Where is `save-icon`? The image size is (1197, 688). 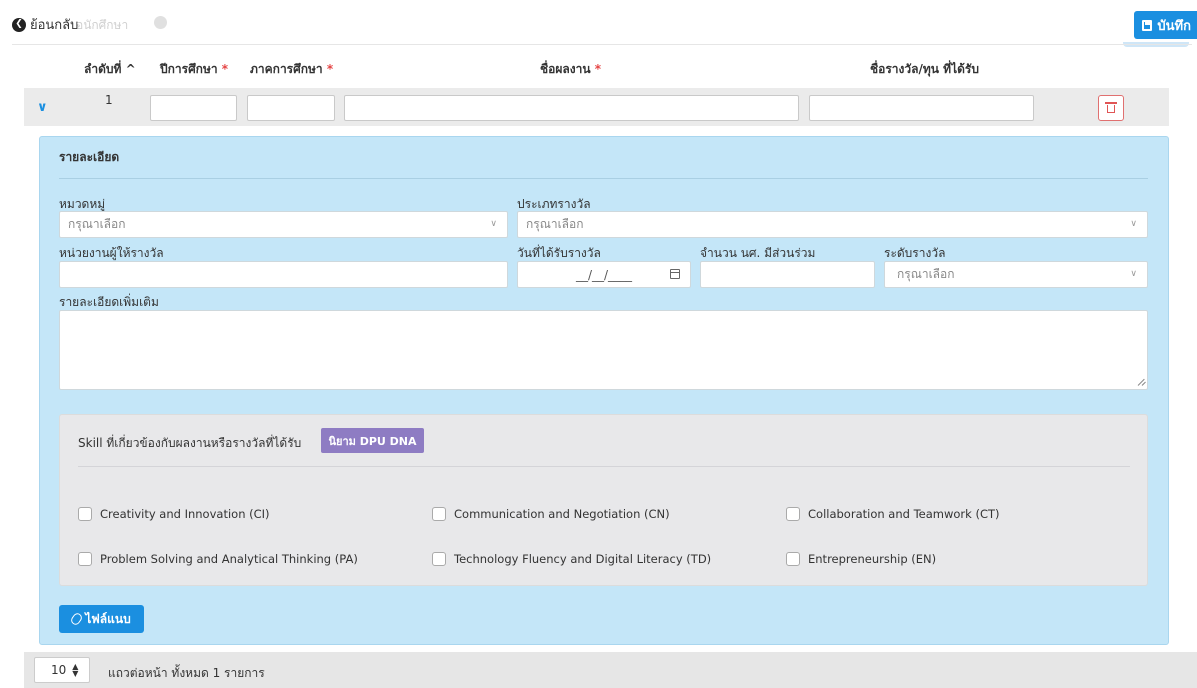
save-icon is located at coordinates (1147, 25).